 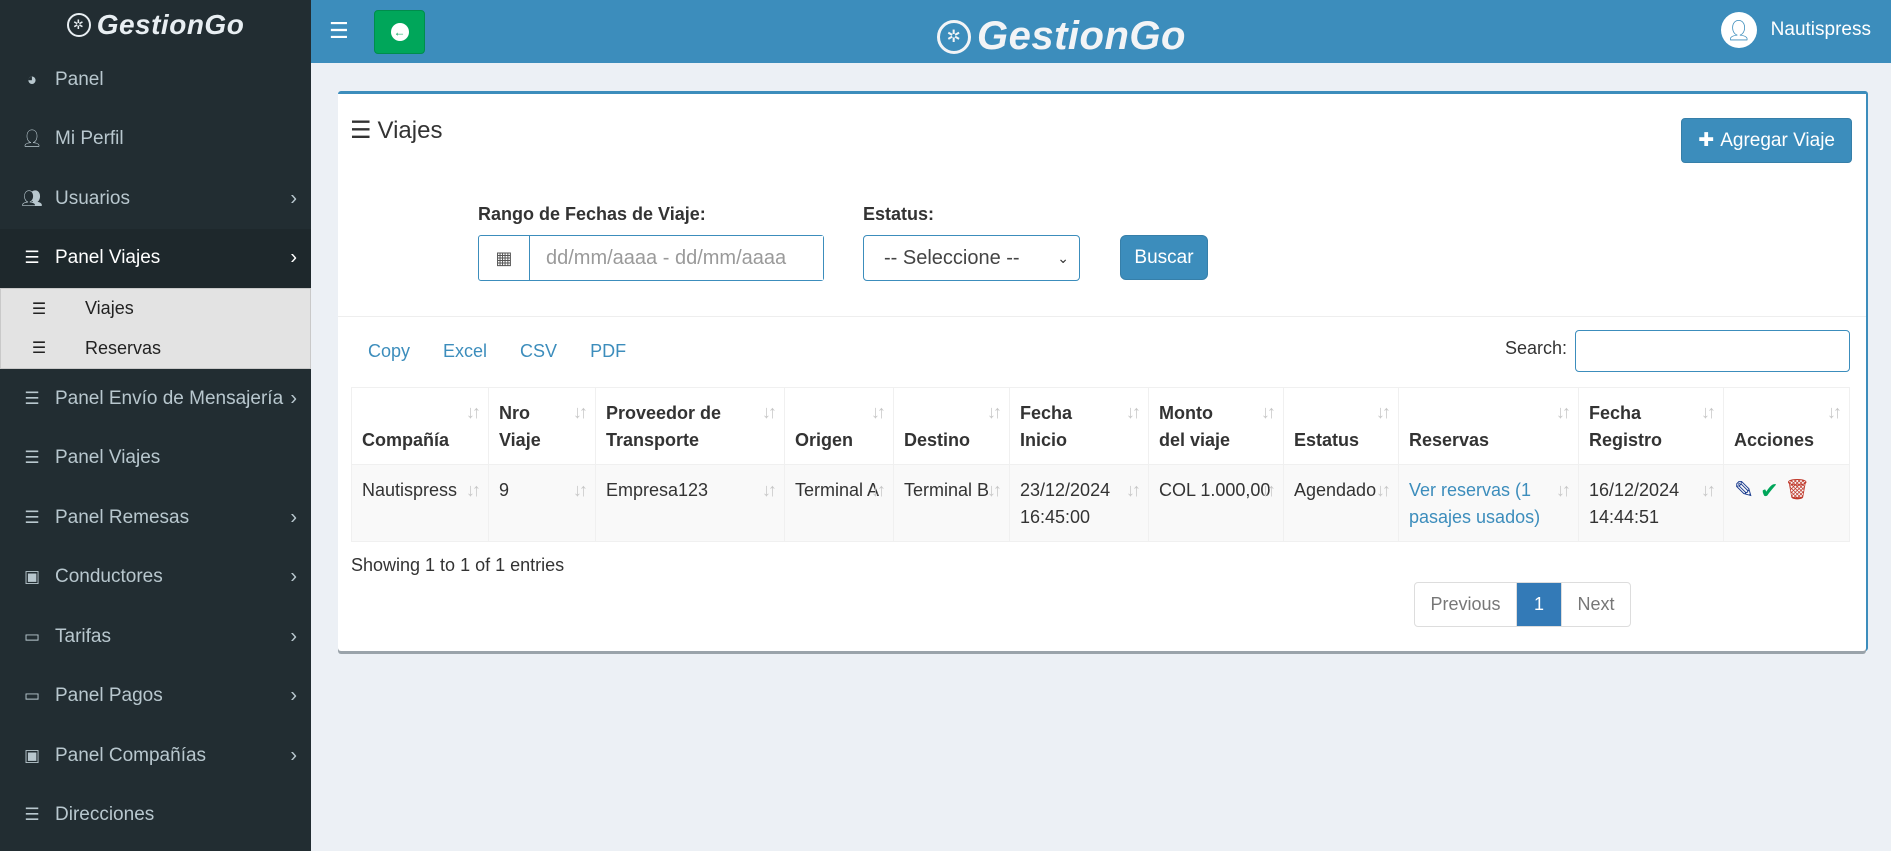 I want to click on pagination-previous: Previous, so click(x=1466, y=604).